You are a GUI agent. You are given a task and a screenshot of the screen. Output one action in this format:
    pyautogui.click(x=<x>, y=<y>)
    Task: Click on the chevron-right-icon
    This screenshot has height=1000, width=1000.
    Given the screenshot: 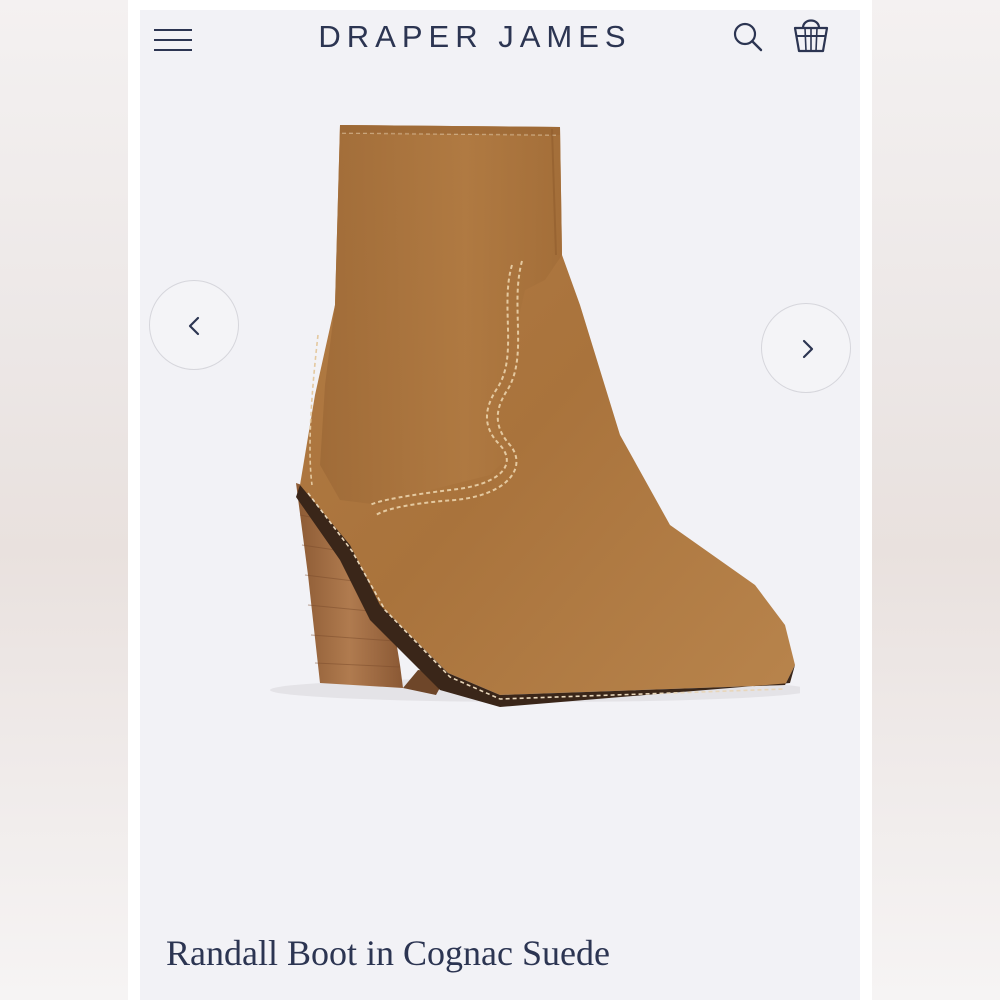 What is the action you would take?
    pyautogui.click(x=808, y=349)
    